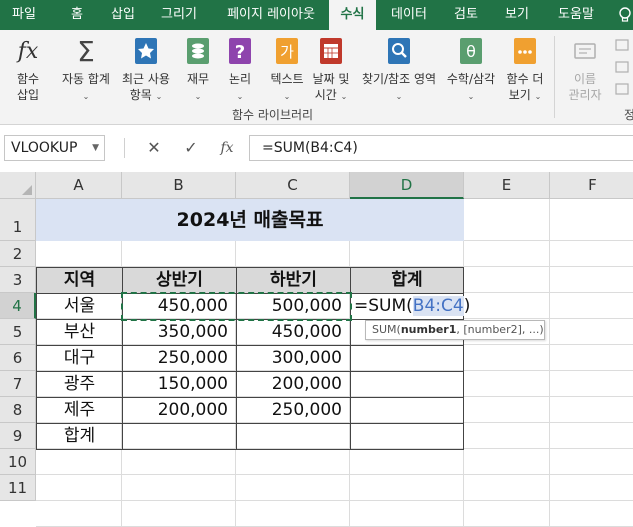 The height and width of the screenshot is (527, 633). What do you see at coordinates (54, 148) in the screenshot?
I see `name-box: VLOOKUP ▼` at bounding box center [54, 148].